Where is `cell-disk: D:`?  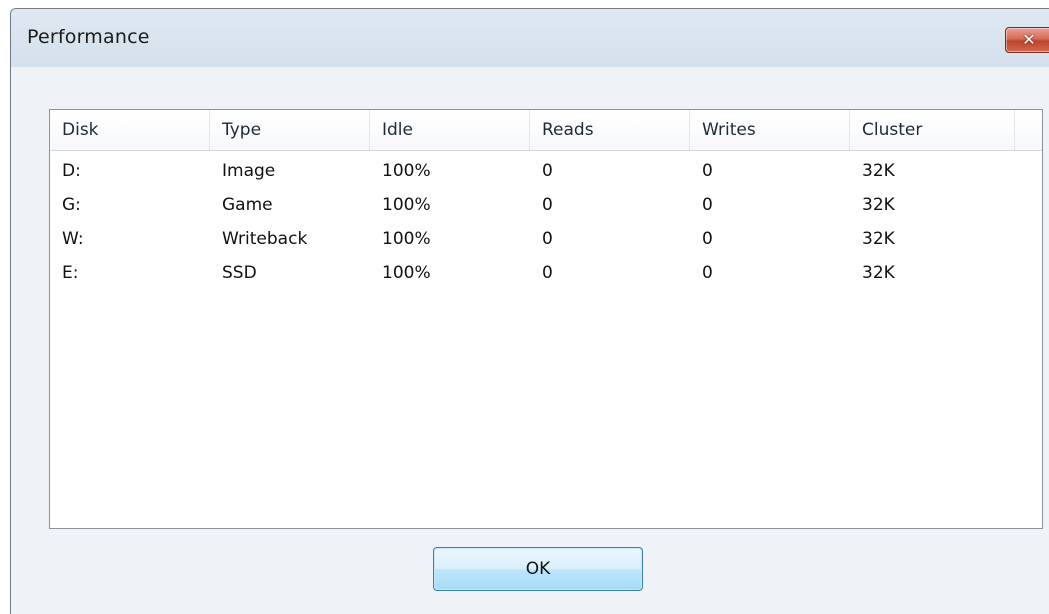 cell-disk: D: is located at coordinates (71, 171).